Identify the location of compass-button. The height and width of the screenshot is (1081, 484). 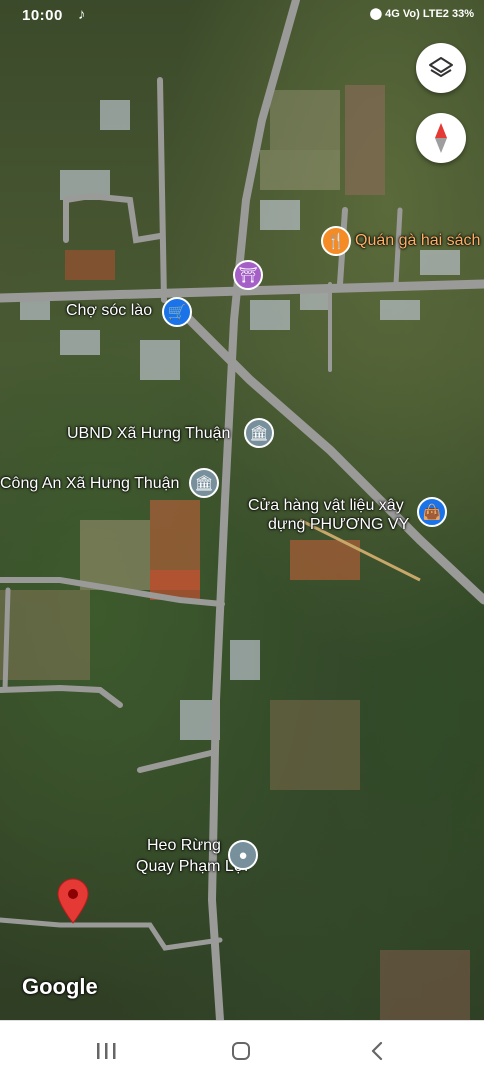
(441, 138).